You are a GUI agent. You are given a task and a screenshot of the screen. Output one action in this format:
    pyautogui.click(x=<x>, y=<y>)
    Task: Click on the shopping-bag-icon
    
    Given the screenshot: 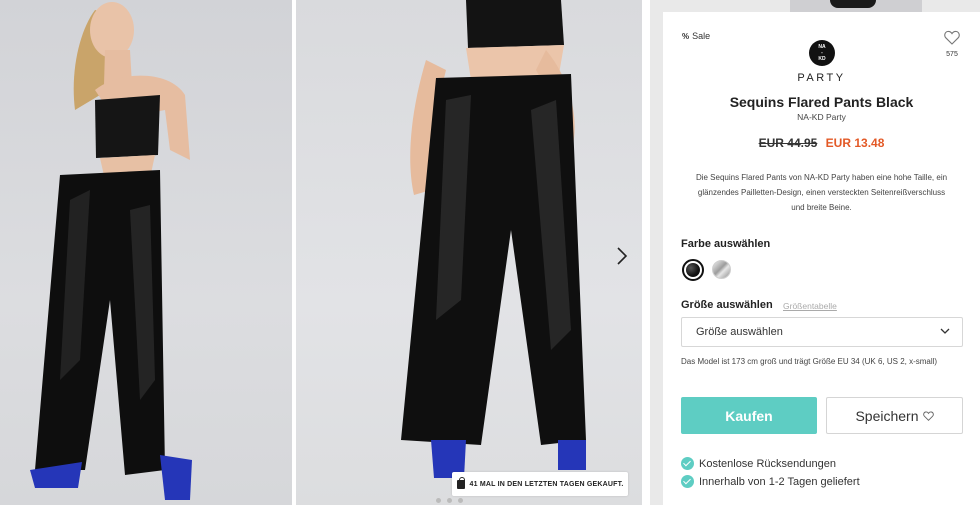 What is the action you would take?
    pyautogui.click(x=460, y=482)
    